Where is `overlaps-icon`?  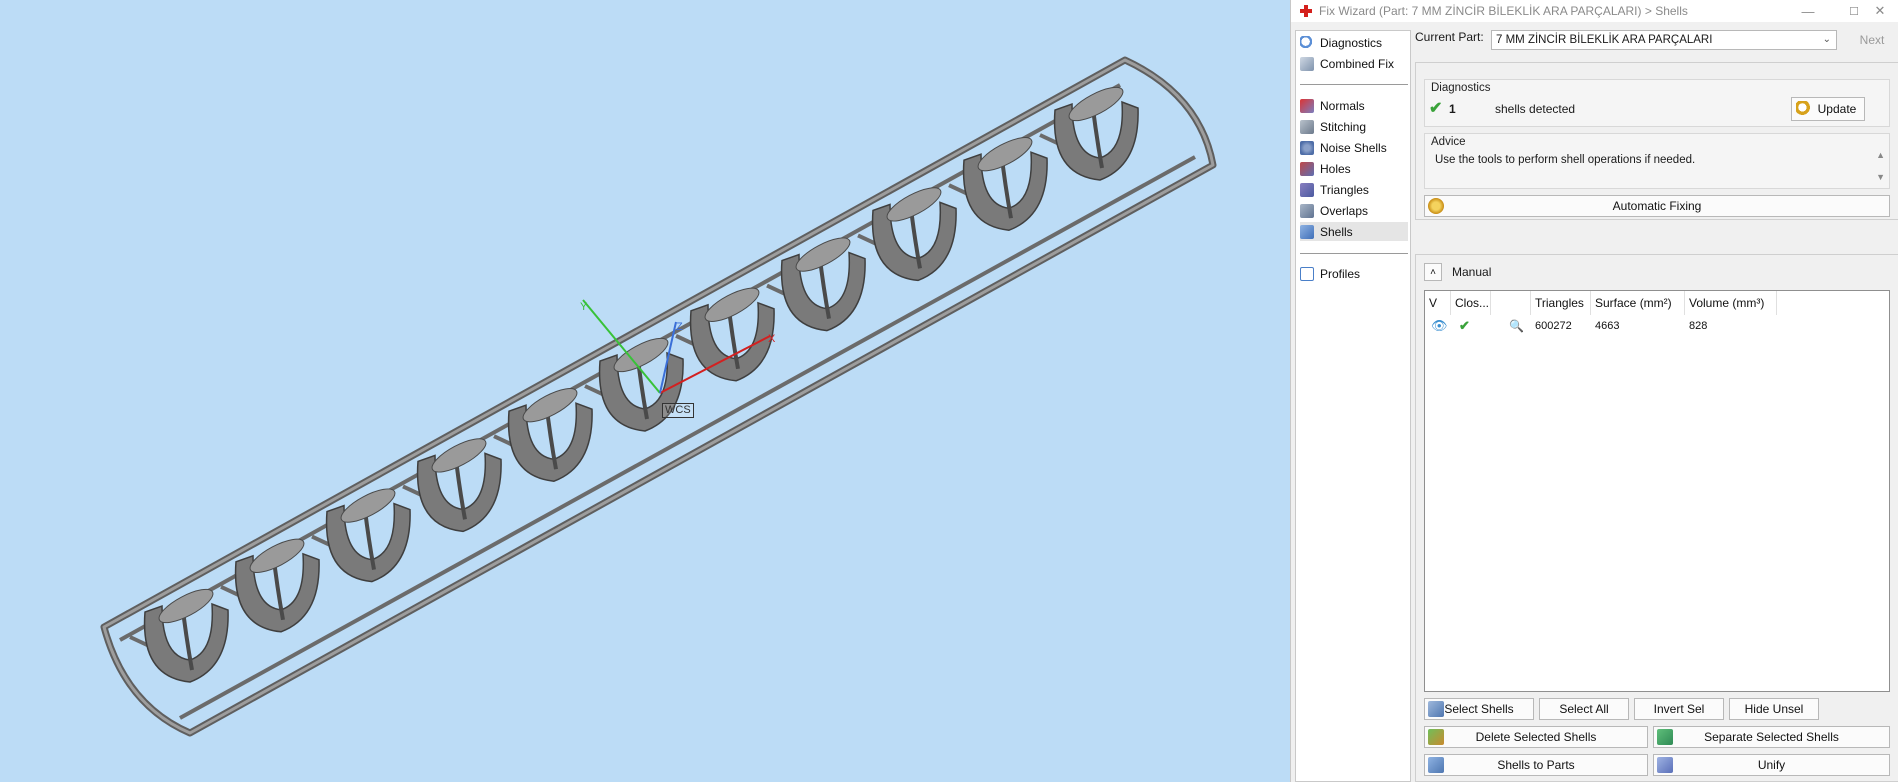 overlaps-icon is located at coordinates (1307, 210).